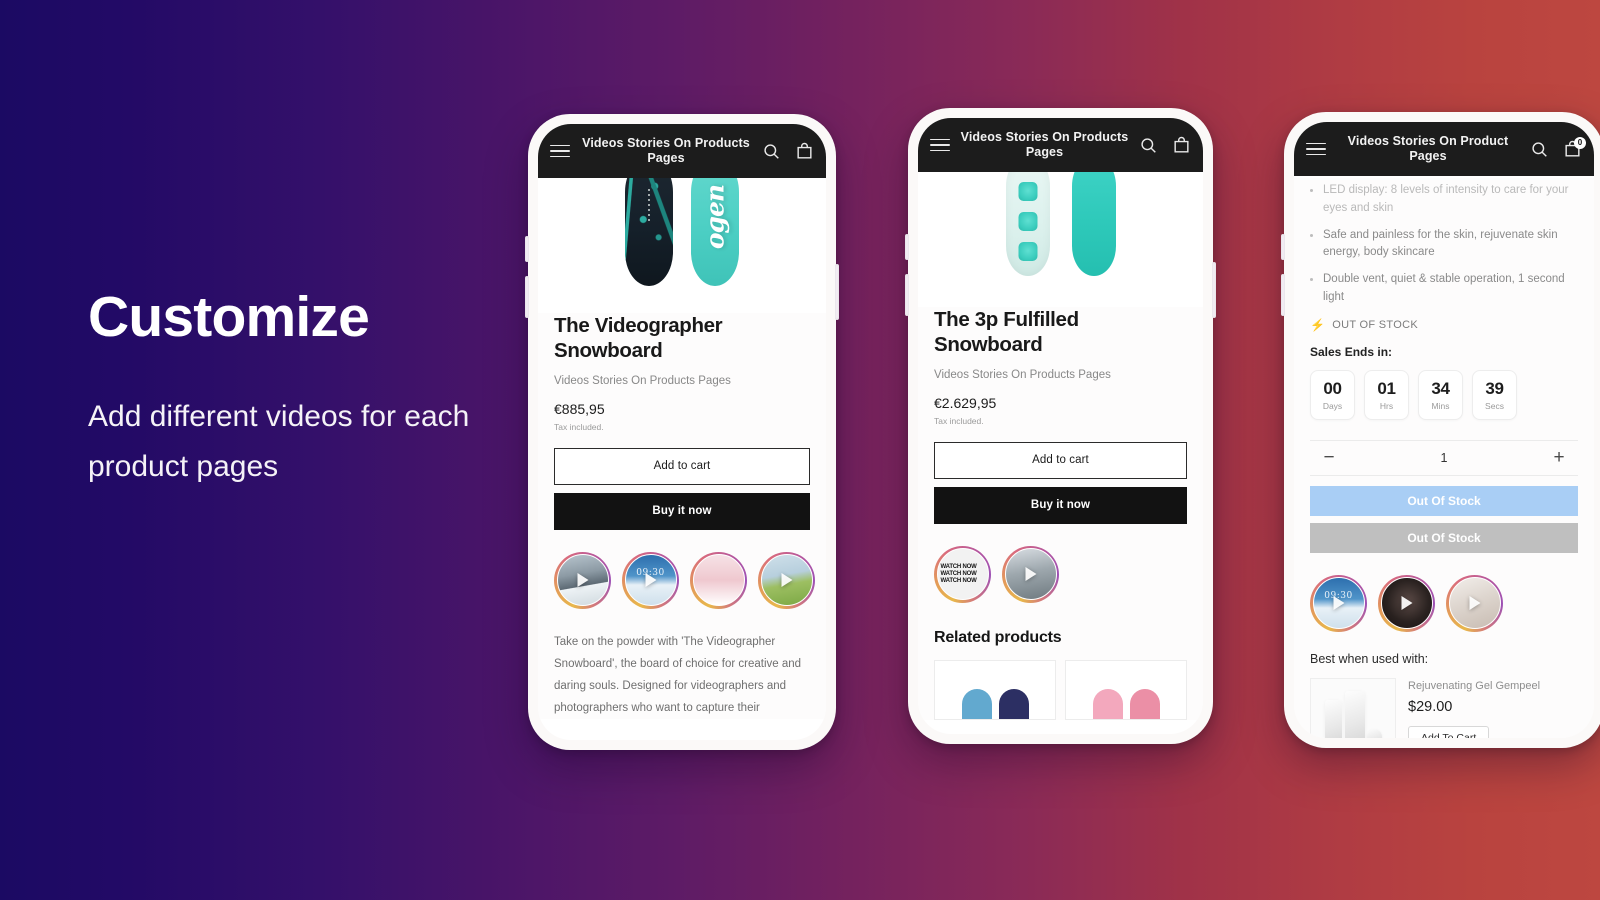  I want to click on best-when-used-with-label: Best when used with:, so click(1369, 658).